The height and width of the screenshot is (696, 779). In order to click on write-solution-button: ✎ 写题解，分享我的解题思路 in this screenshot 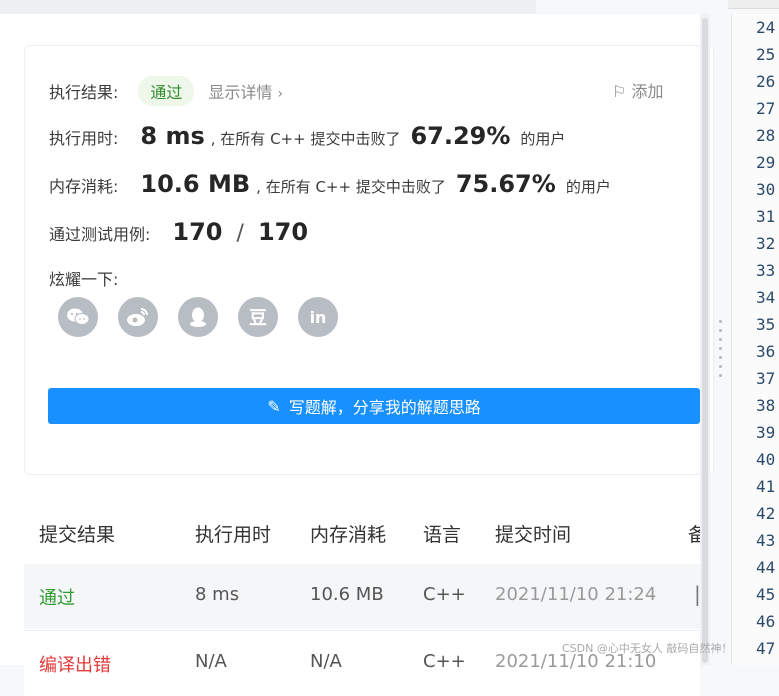, I will do `click(374, 406)`.